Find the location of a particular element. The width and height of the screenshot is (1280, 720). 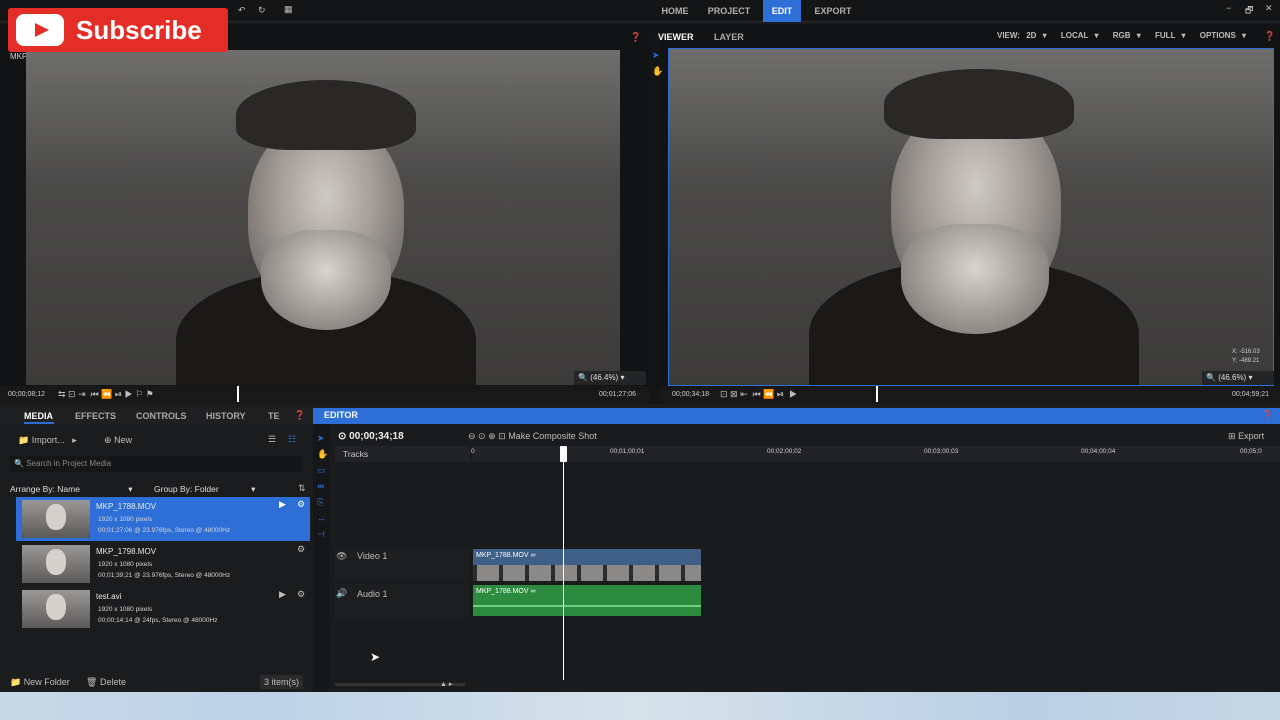

eye-icon: 👁 is located at coordinates (341, 556).